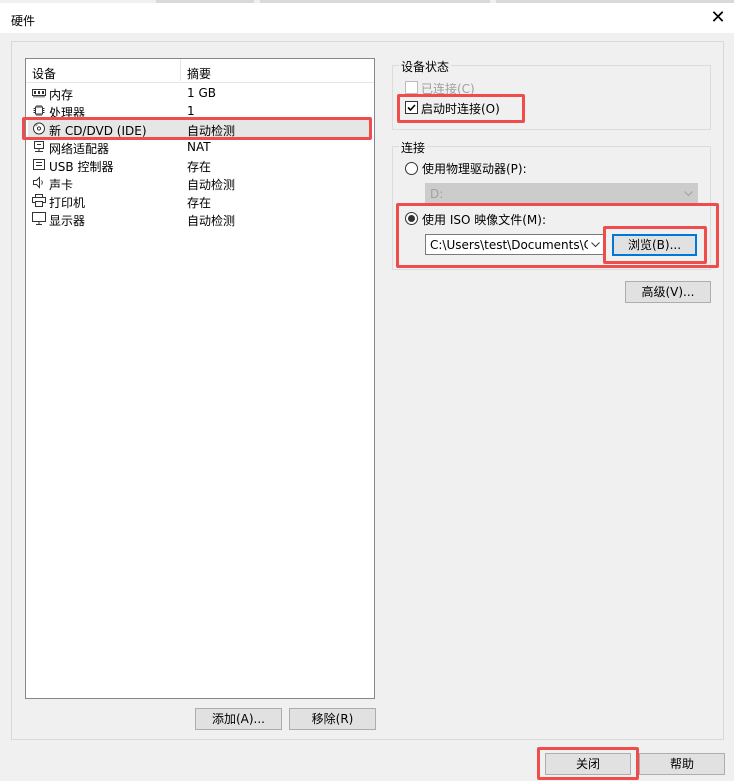  Describe the element at coordinates (411, 87) in the screenshot. I see `connected-checkbox` at that location.